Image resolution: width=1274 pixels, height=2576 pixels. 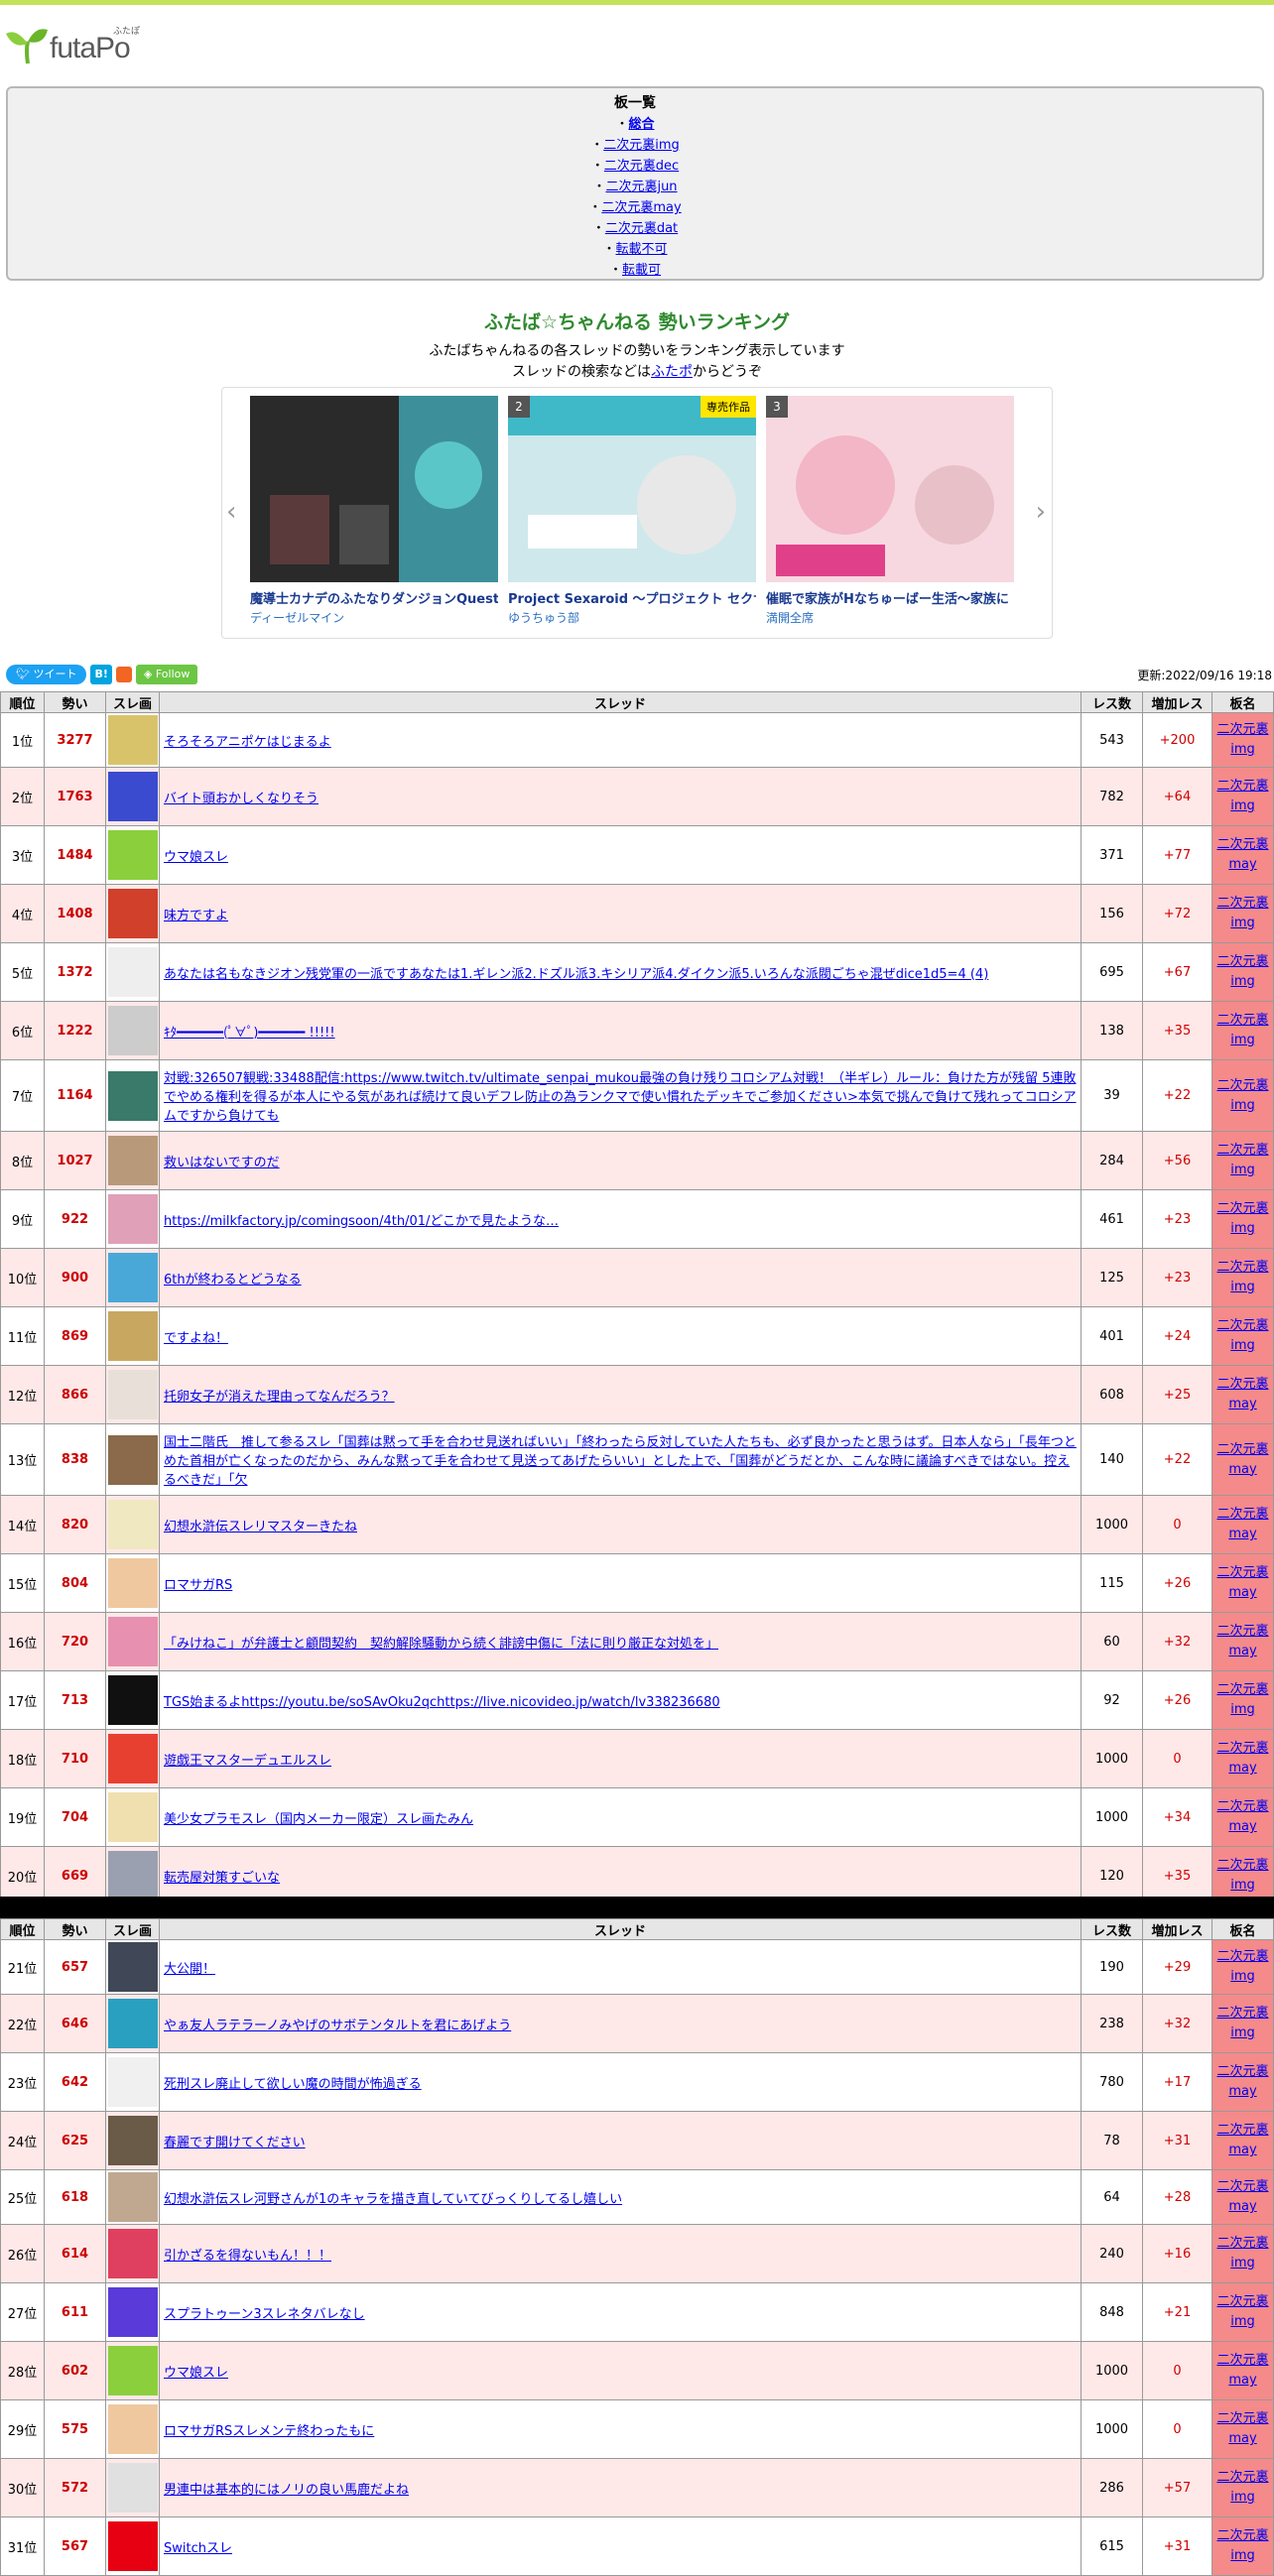 What do you see at coordinates (1041, 512) in the screenshot?
I see `chevron-right-icon: ›` at bounding box center [1041, 512].